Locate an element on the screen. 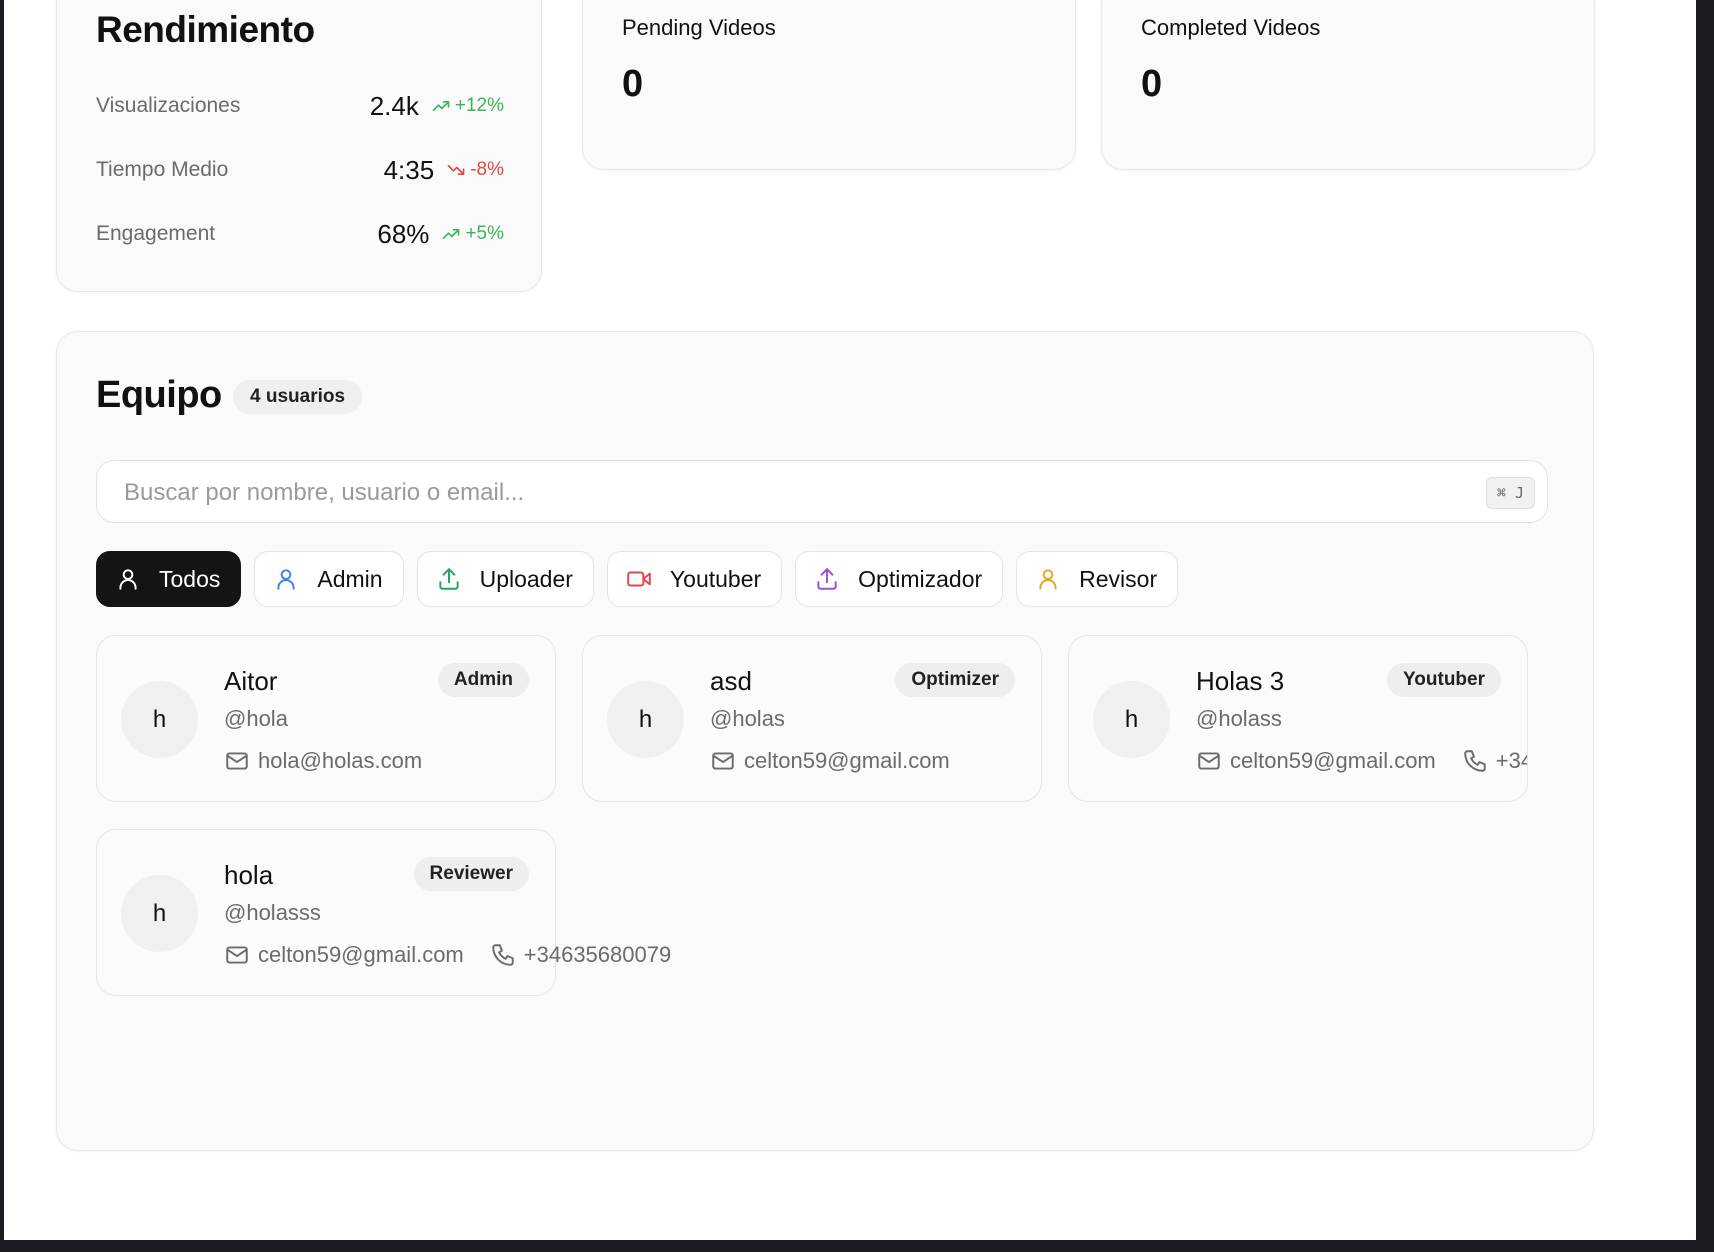 The height and width of the screenshot is (1252, 1714). filter-label: Todos is located at coordinates (190, 578).